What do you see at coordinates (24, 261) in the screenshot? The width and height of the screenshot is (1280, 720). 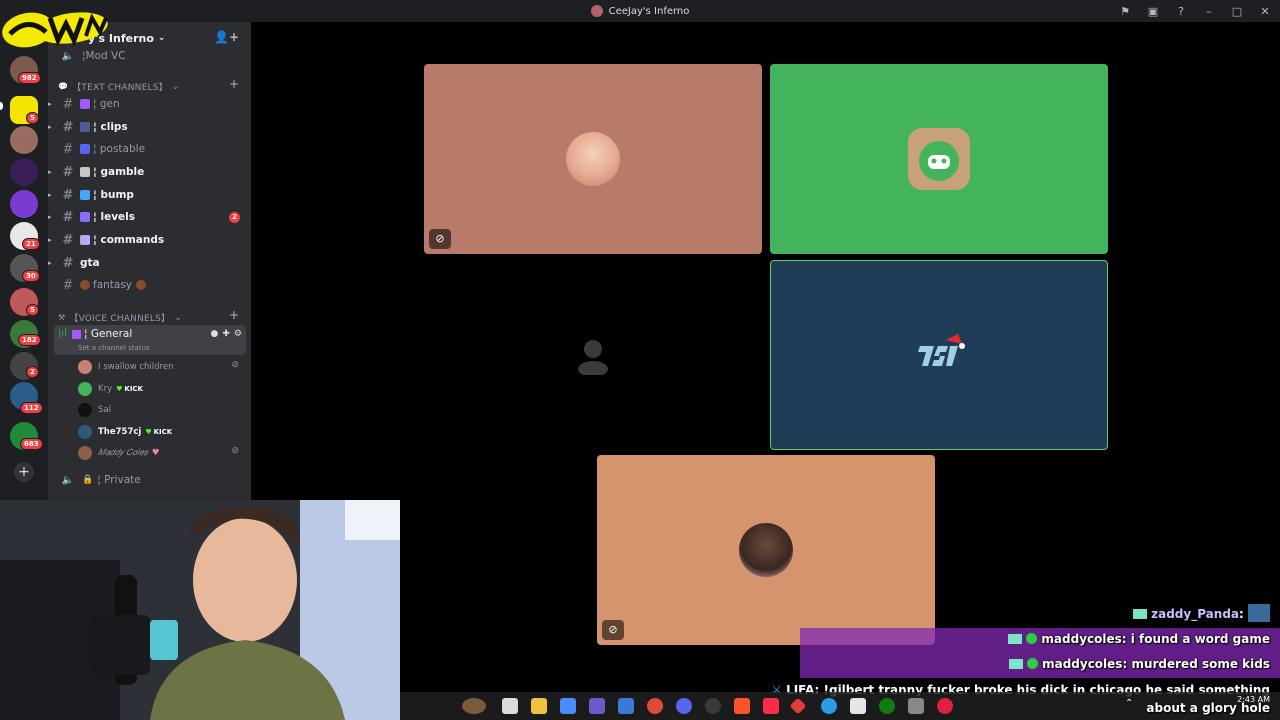 I see `server-rail: 982 5 21 30 5 182 2 112 683 +` at bounding box center [24, 261].